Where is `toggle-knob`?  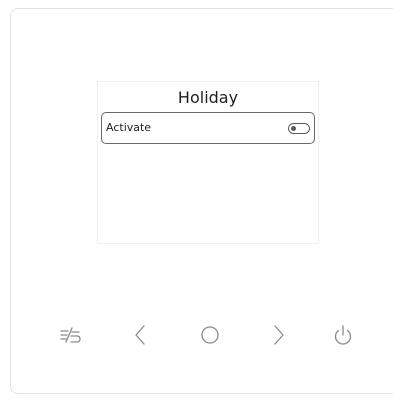
toggle-knob is located at coordinates (293, 128).